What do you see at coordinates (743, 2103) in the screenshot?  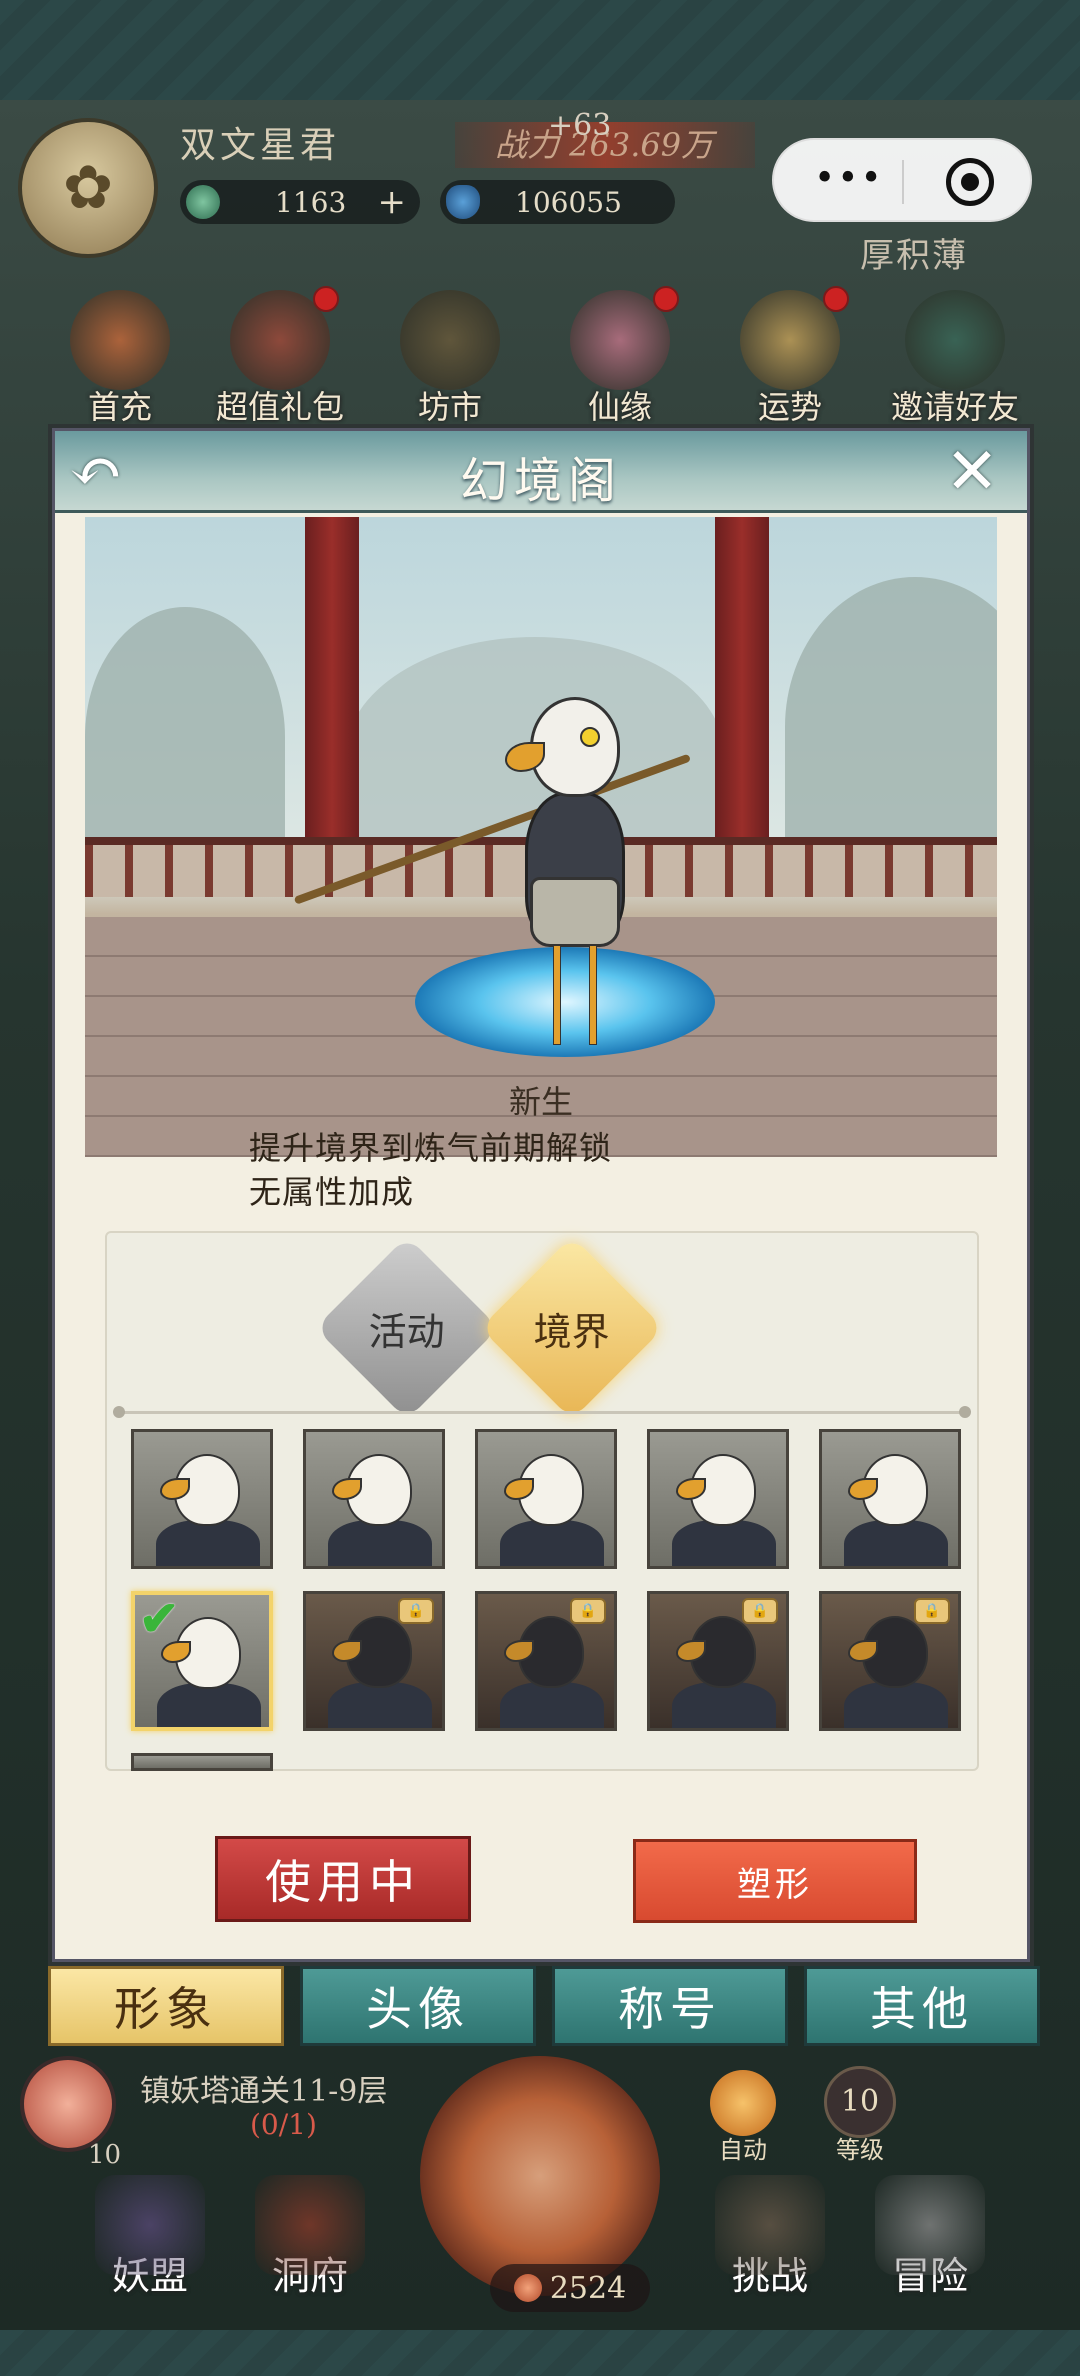 I see `auto-icon` at bounding box center [743, 2103].